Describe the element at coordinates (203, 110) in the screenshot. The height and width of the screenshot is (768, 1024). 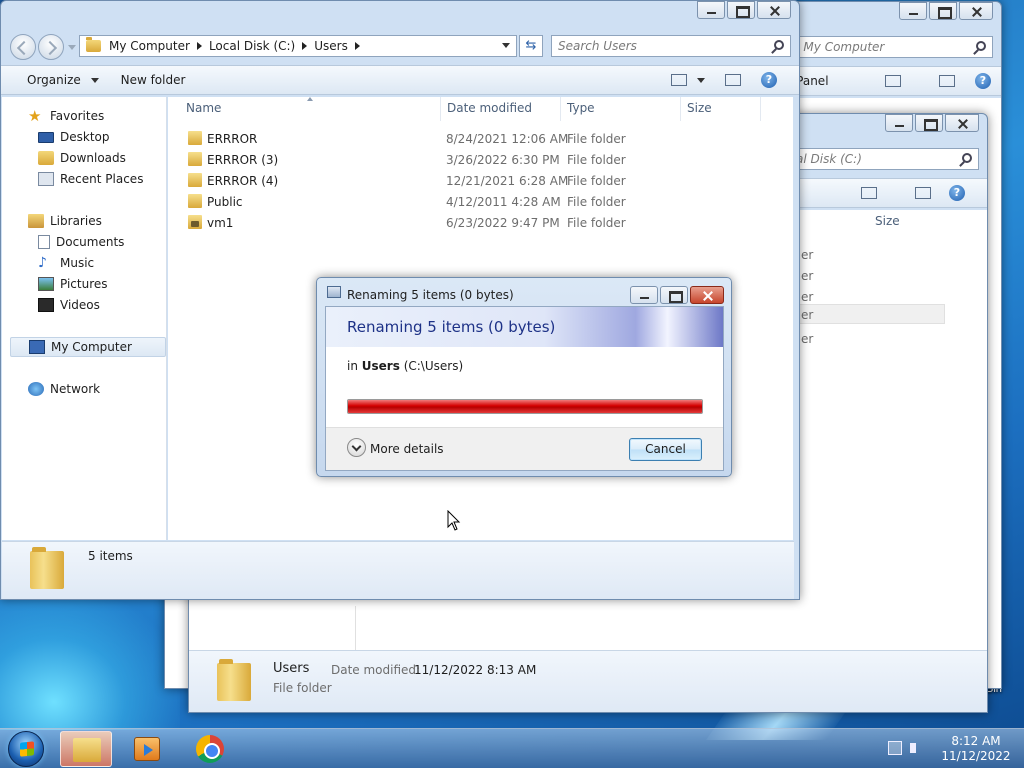
I see `column-header-name: Name` at that location.